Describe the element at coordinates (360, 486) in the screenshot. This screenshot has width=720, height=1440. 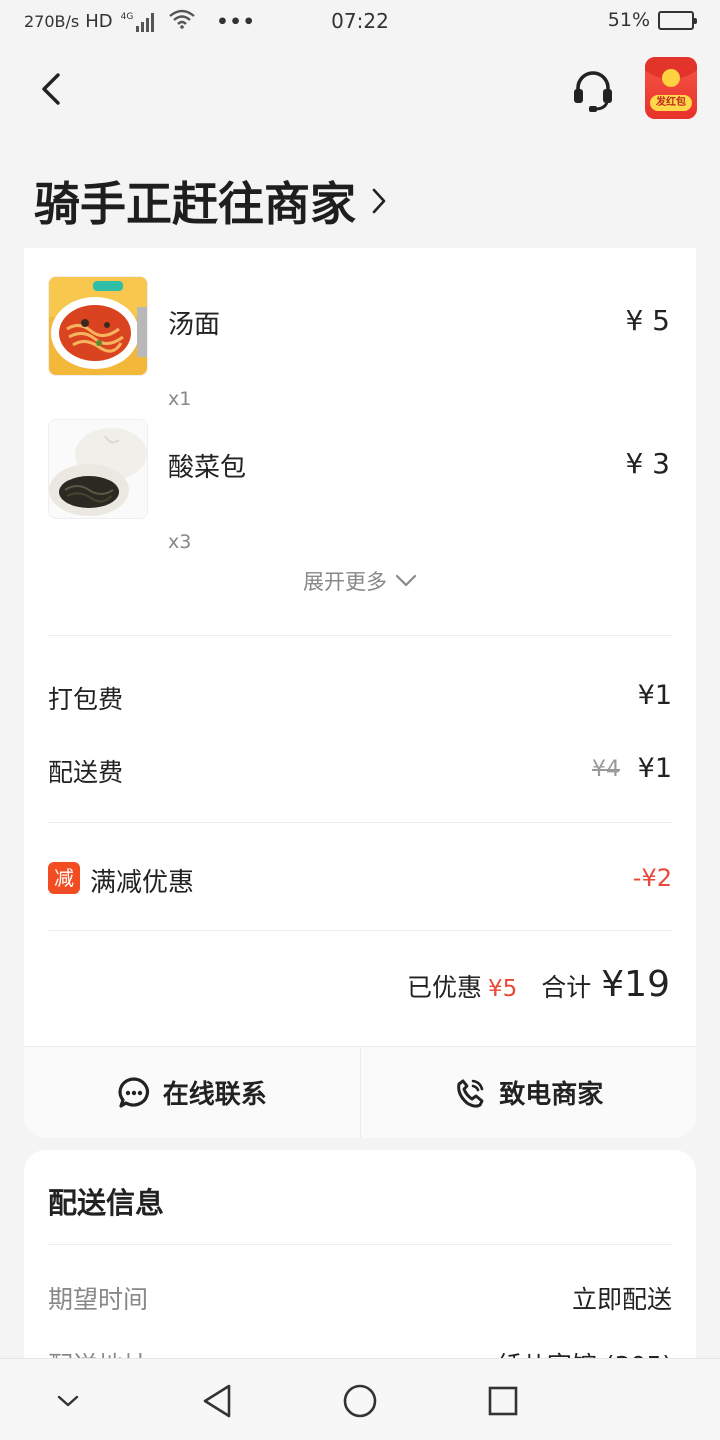
I see `order-item: 酸菜包 x3 ¥ 3` at that location.